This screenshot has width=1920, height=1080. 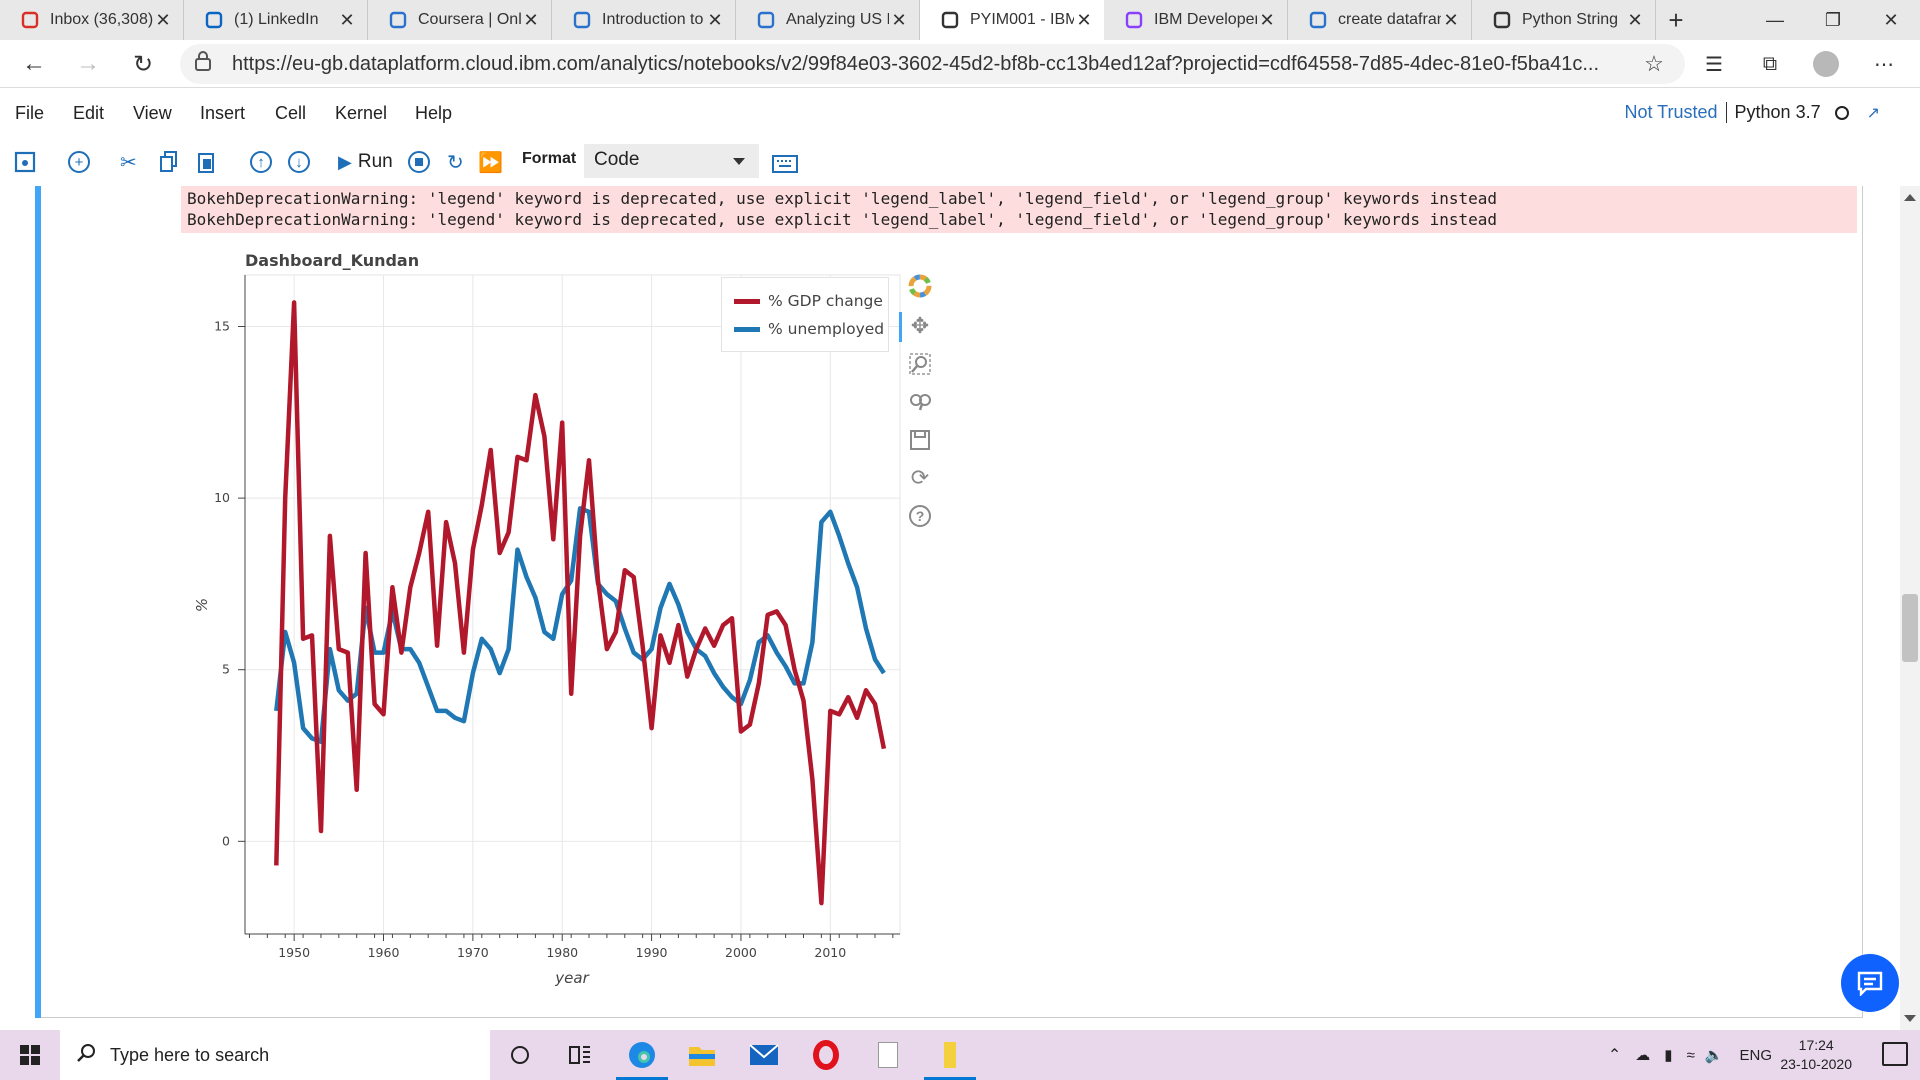 I want to click on keyboard-shortcuts-icon, so click(x=785, y=164).